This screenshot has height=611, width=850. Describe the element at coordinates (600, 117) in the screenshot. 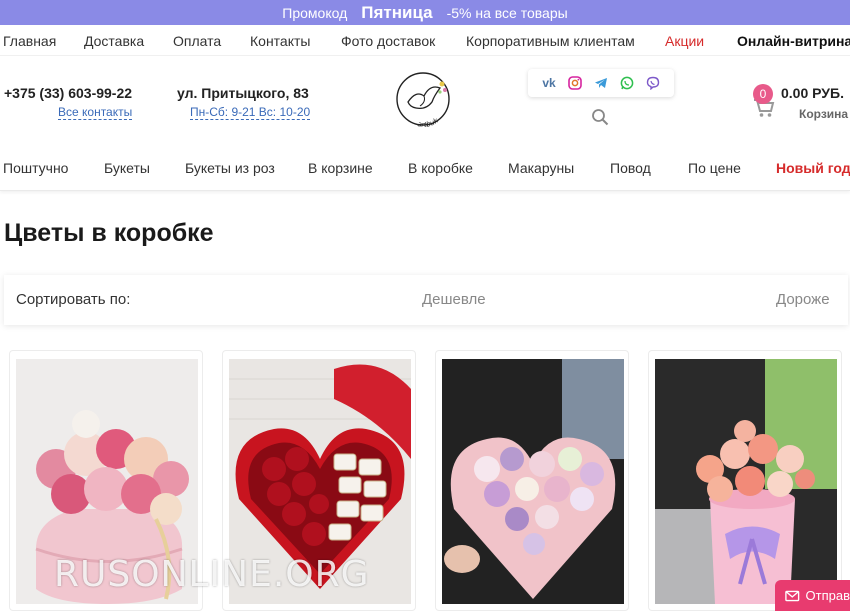

I see `search-icon` at that location.